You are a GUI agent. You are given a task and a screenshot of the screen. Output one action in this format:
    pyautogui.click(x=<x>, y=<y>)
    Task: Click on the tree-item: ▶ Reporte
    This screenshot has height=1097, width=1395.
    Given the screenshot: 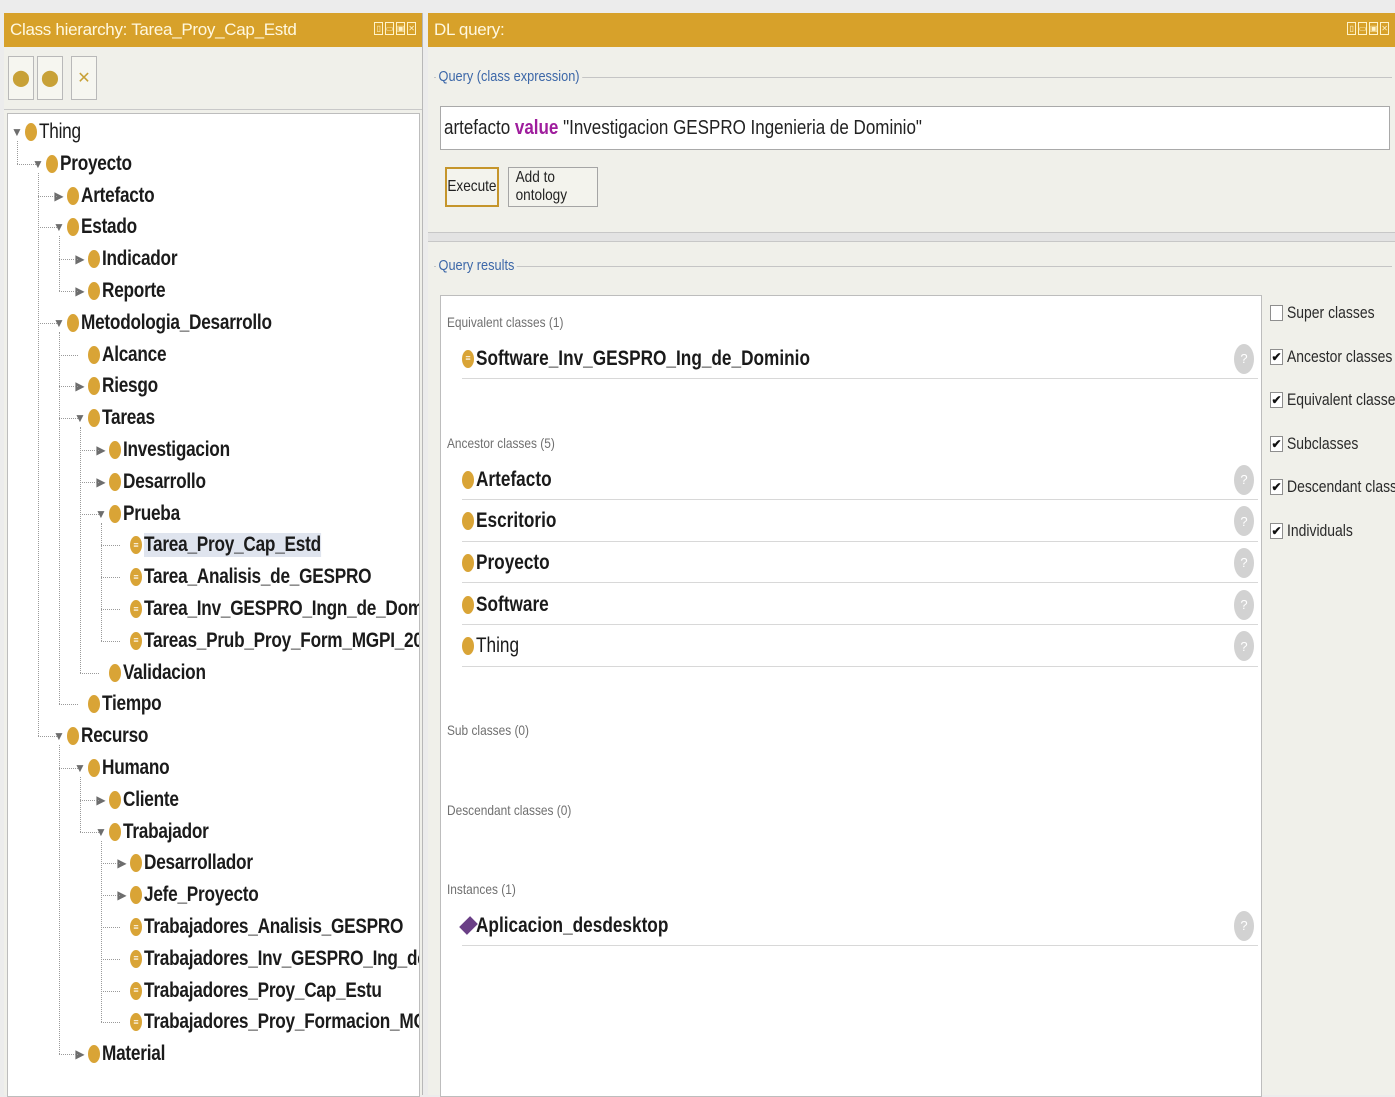 What is the action you would take?
    pyautogui.click(x=126, y=291)
    